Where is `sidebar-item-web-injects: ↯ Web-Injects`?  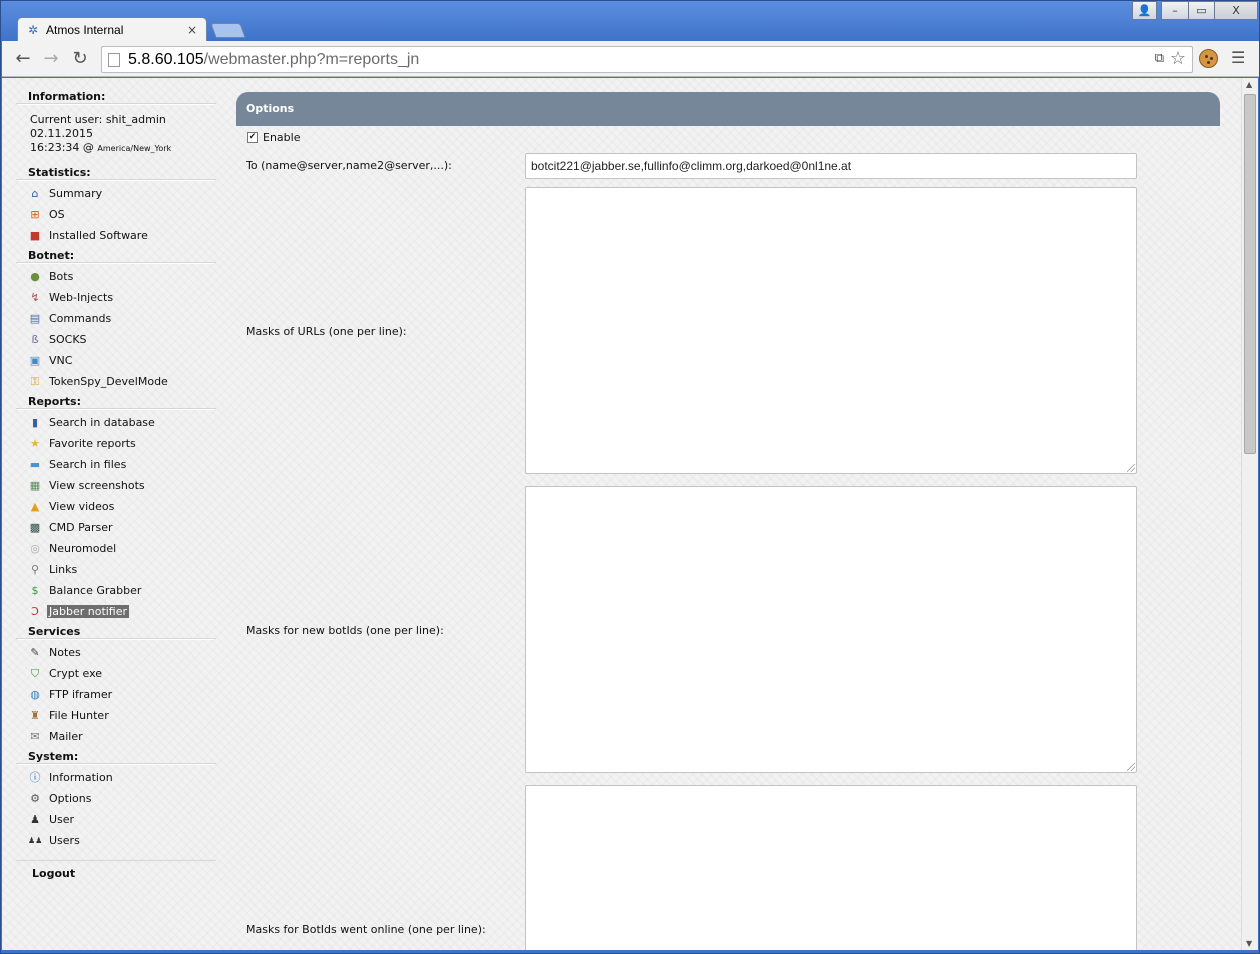
sidebar-item-web-injects: ↯ Web-Injects is located at coordinates (116, 297).